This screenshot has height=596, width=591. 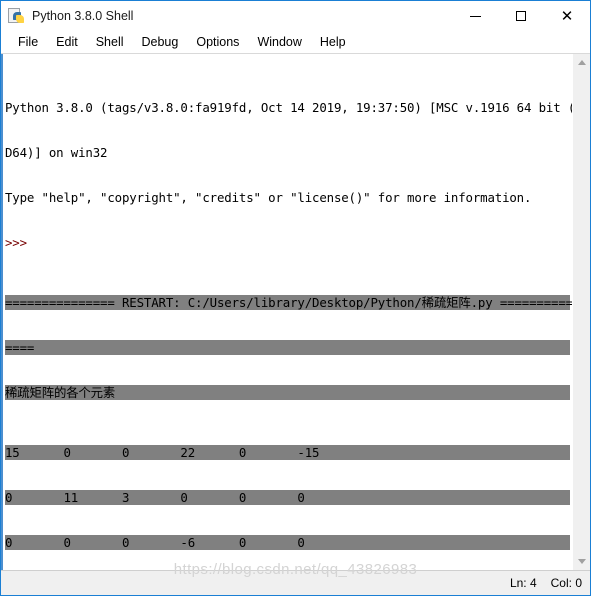 What do you see at coordinates (56, 152) in the screenshot?
I see `banner-line-2: D64)] on win32` at bounding box center [56, 152].